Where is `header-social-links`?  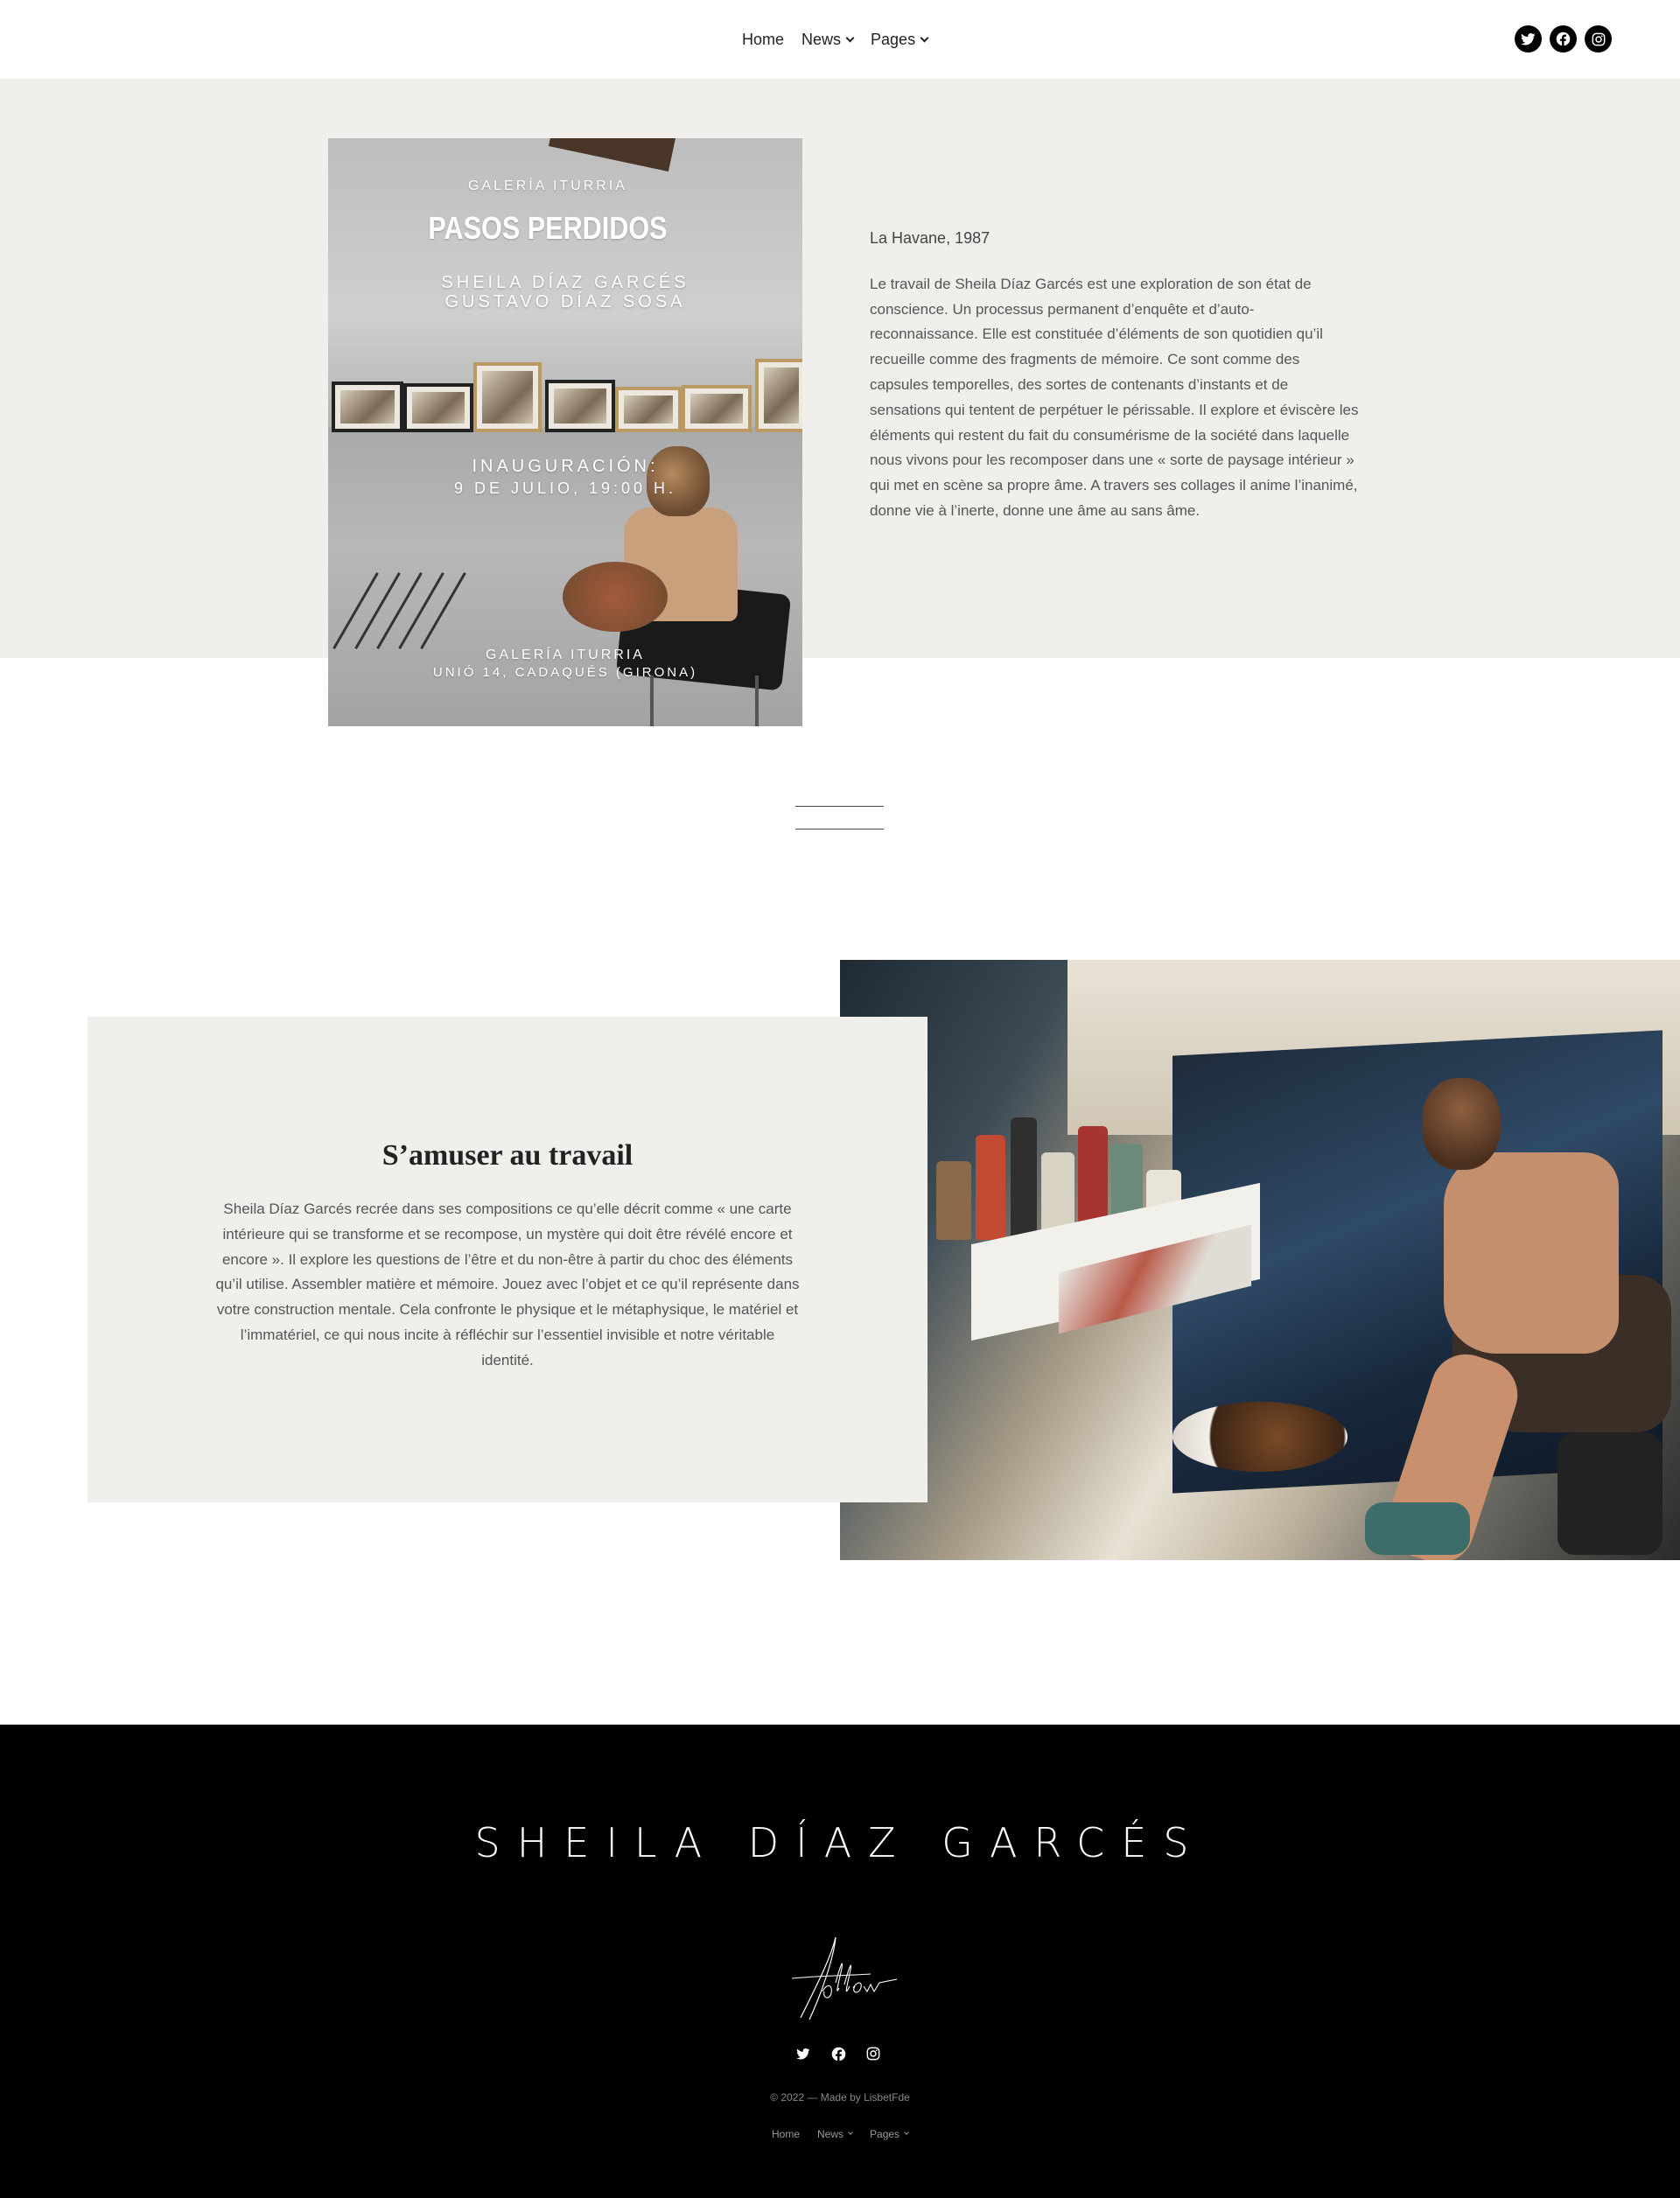 header-social-links is located at coordinates (1563, 38).